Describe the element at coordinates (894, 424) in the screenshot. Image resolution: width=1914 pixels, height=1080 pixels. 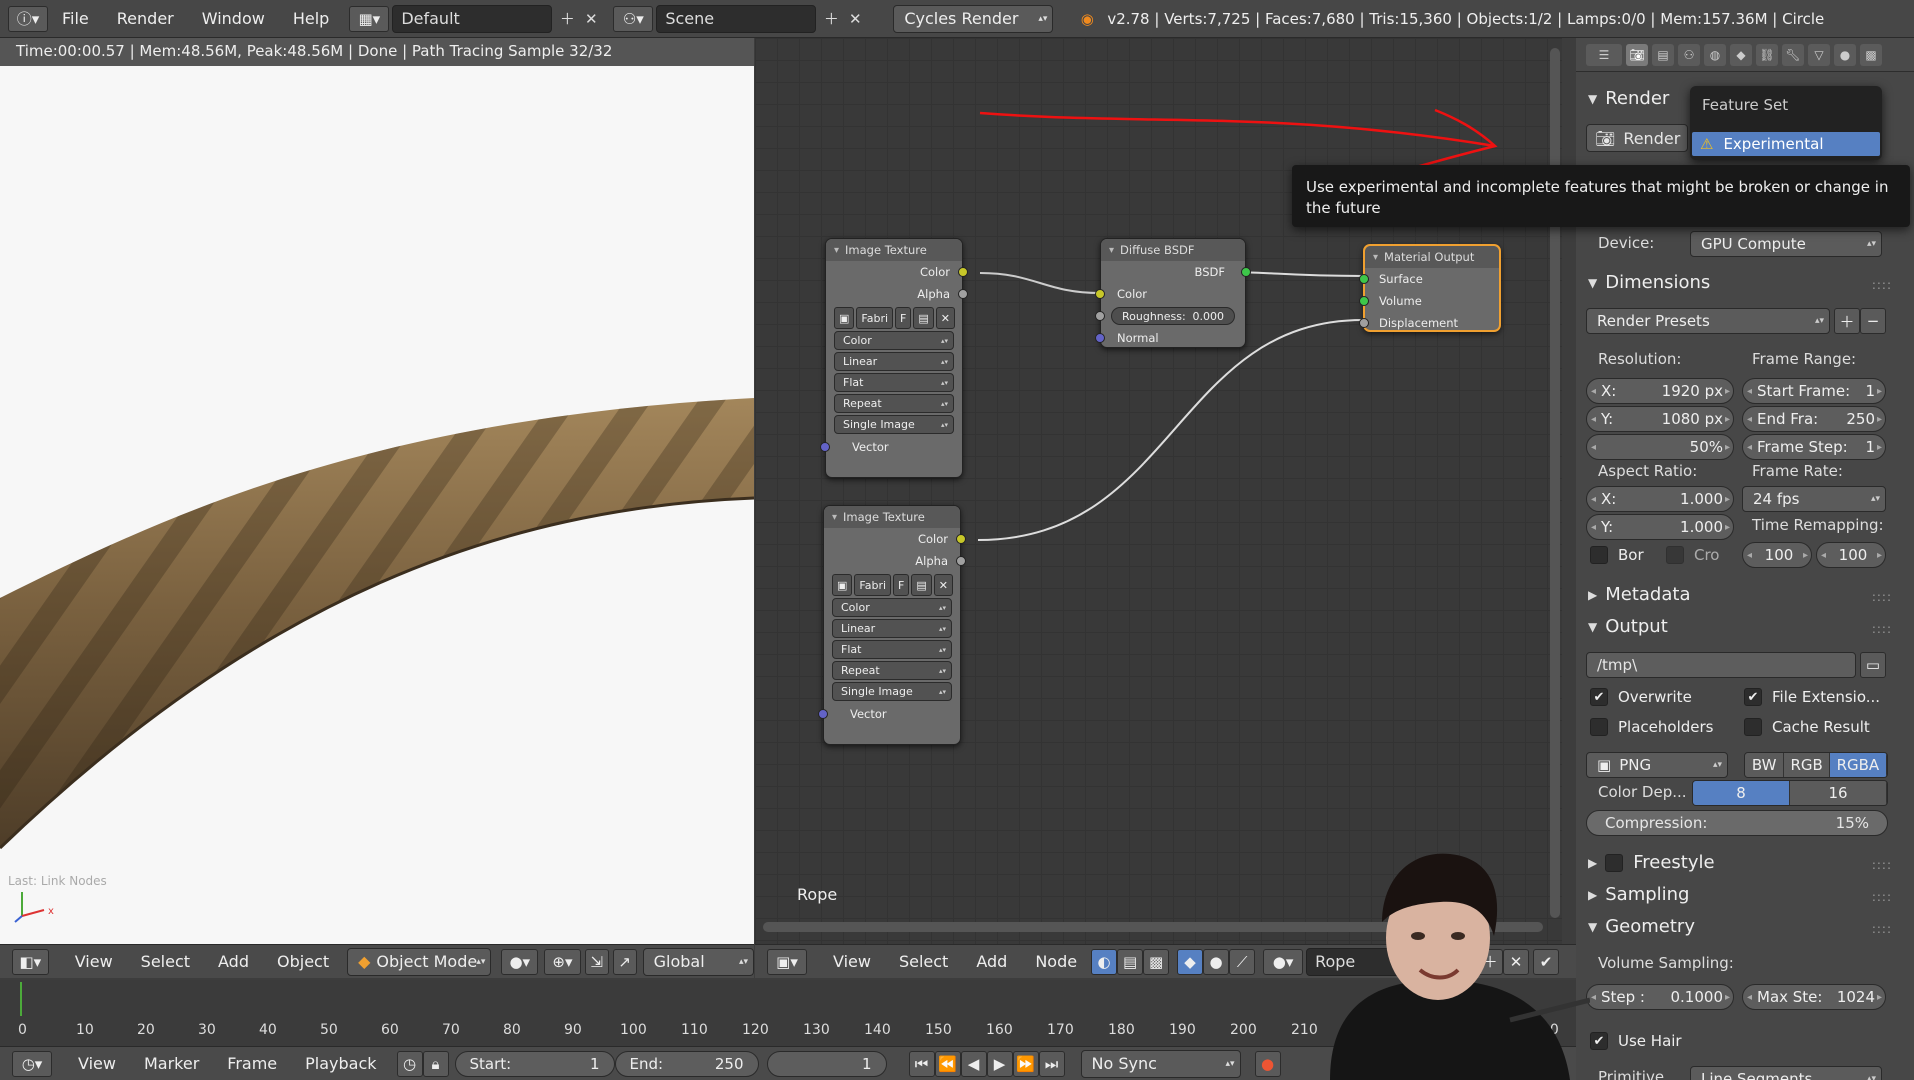
I see `source-select: Single Image` at that location.